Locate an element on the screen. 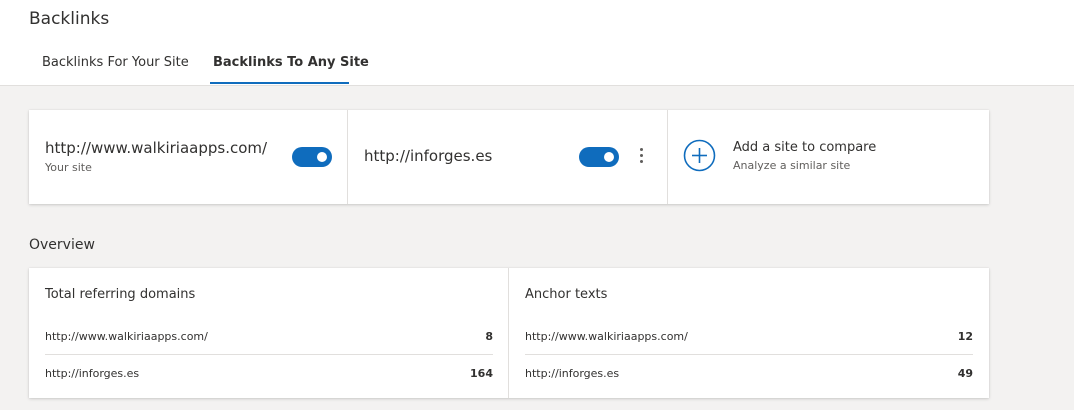 This screenshot has height=410, width=1074. row-value: 164 is located at coordinates (481, 373).